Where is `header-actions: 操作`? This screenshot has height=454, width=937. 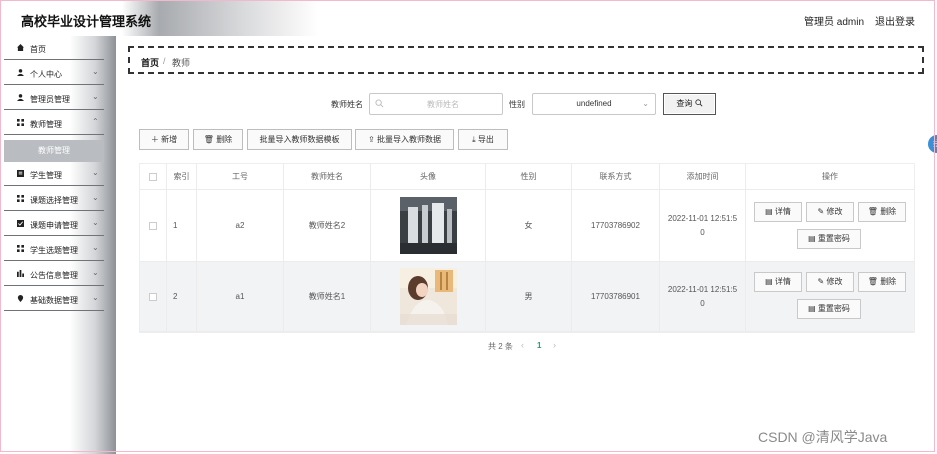 header-actions: 操作 is located at coordinates (830, 176).